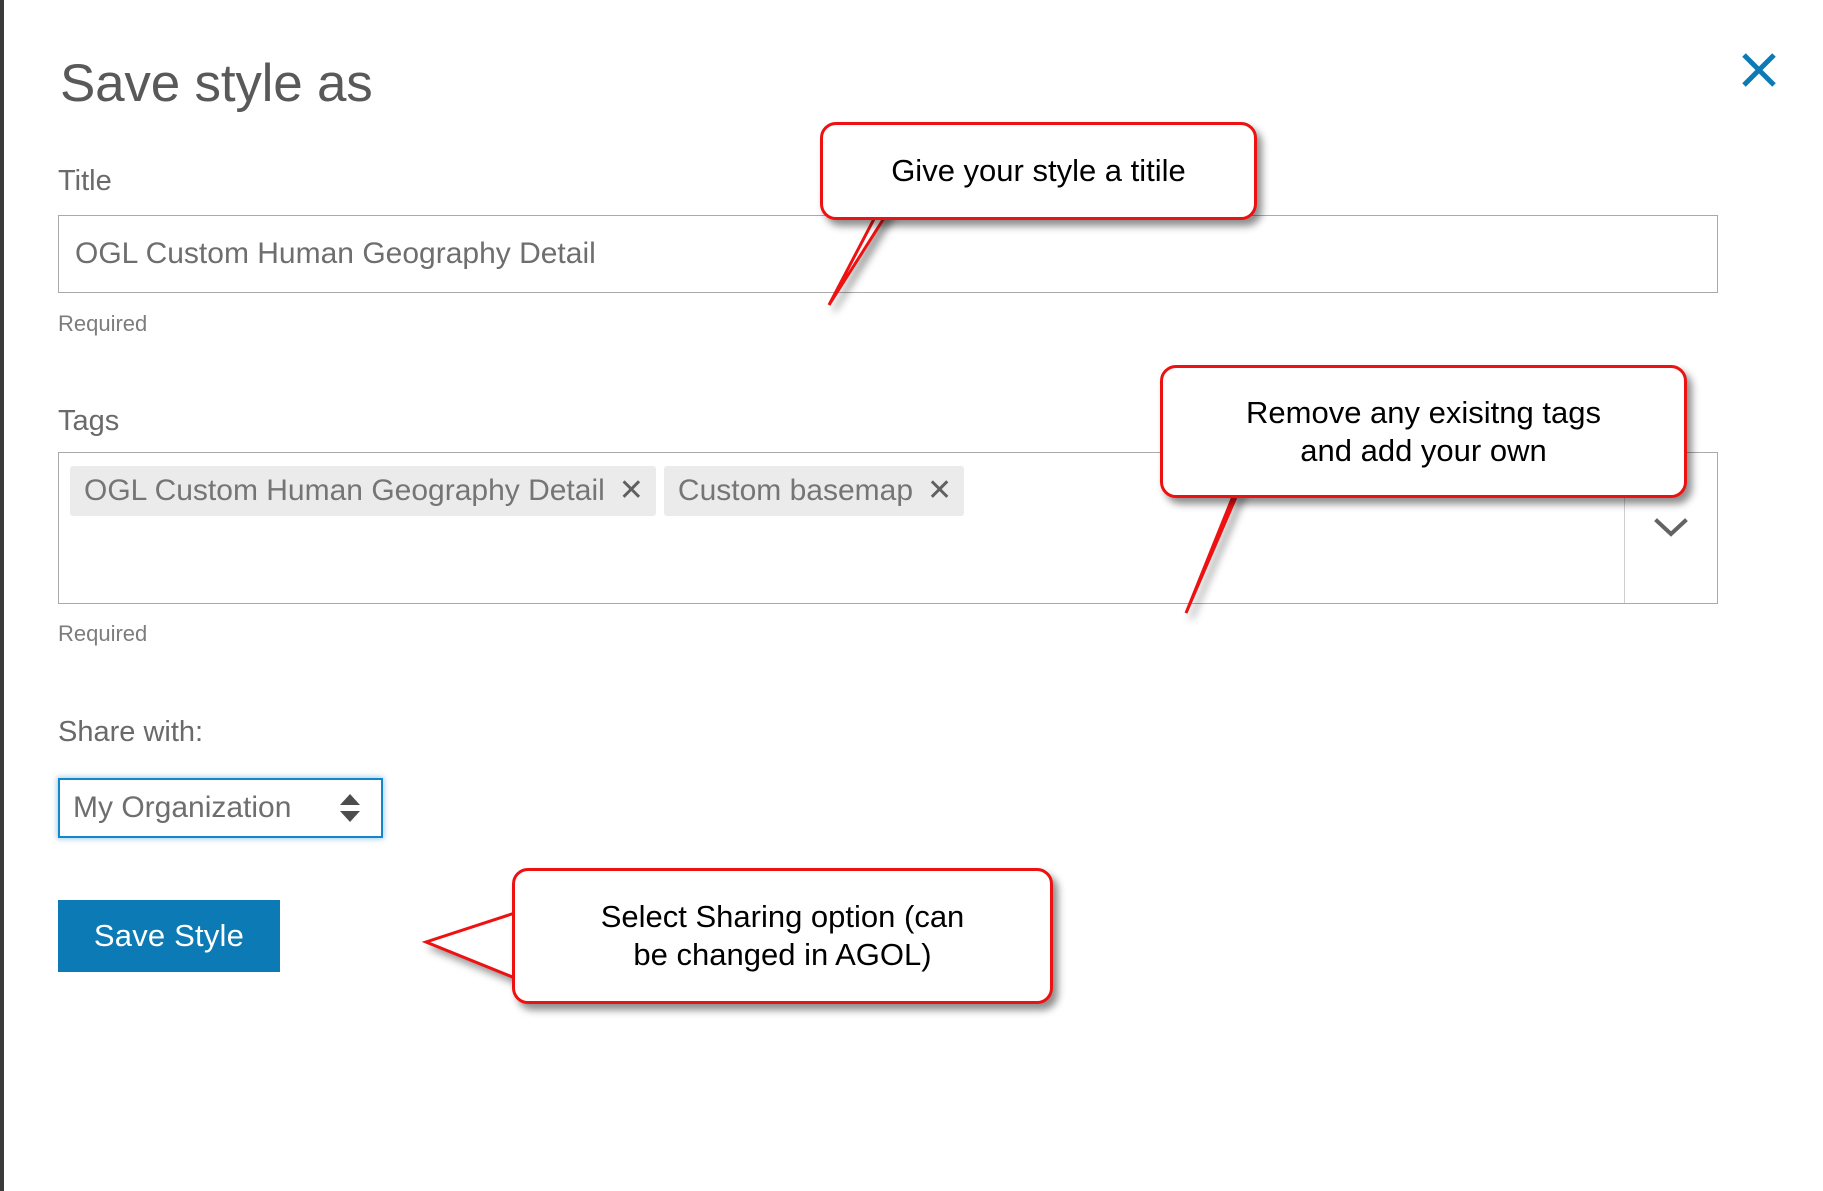  I want to click on callout-share-line2: be changed in AGOL), so click(782, 954).